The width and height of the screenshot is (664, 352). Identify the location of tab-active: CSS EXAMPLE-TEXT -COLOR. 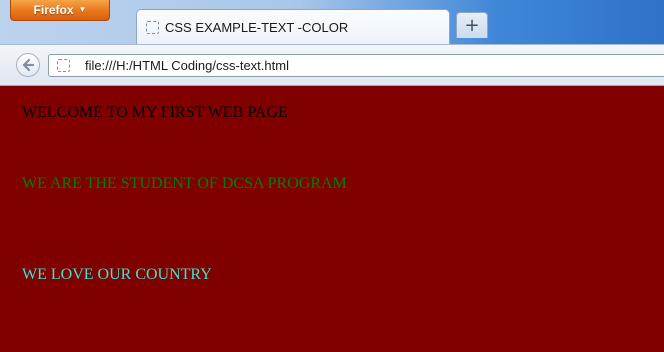
(293, 26).